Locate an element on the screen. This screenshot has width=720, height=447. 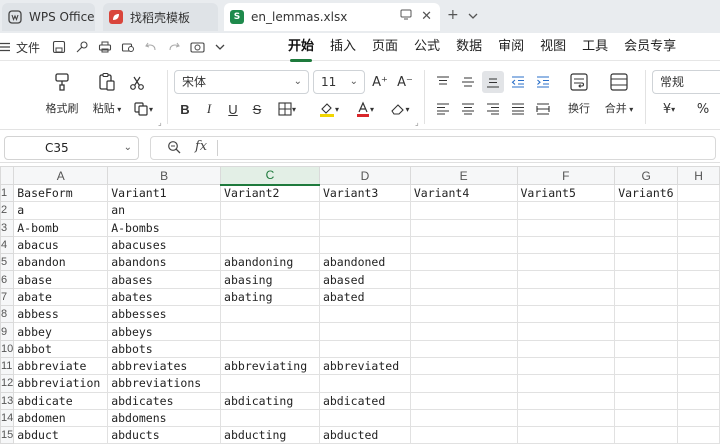
cell-c8 is located at coordinates (270, 314).